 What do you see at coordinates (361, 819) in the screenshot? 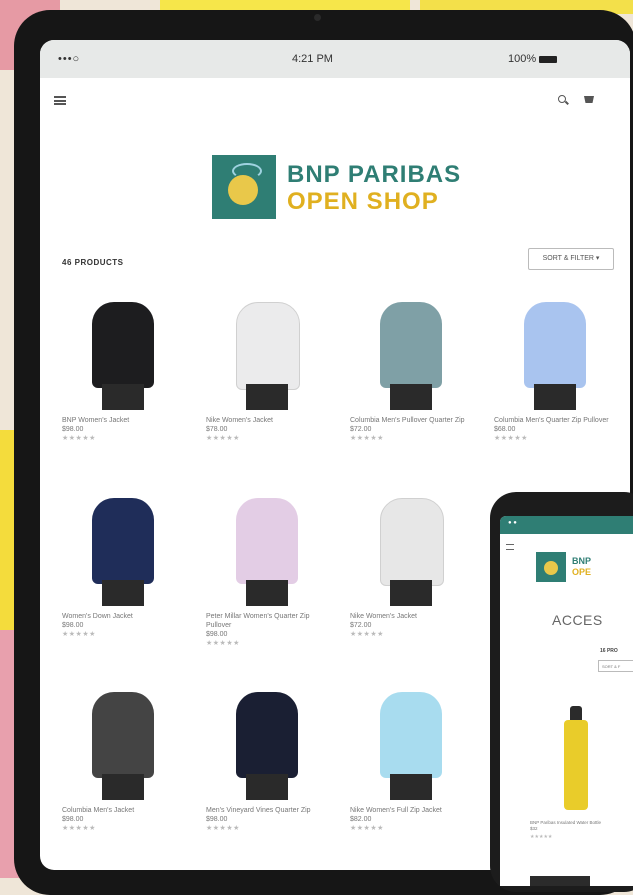
I see `product-price: $82.00` at bounding box center [361, 819].